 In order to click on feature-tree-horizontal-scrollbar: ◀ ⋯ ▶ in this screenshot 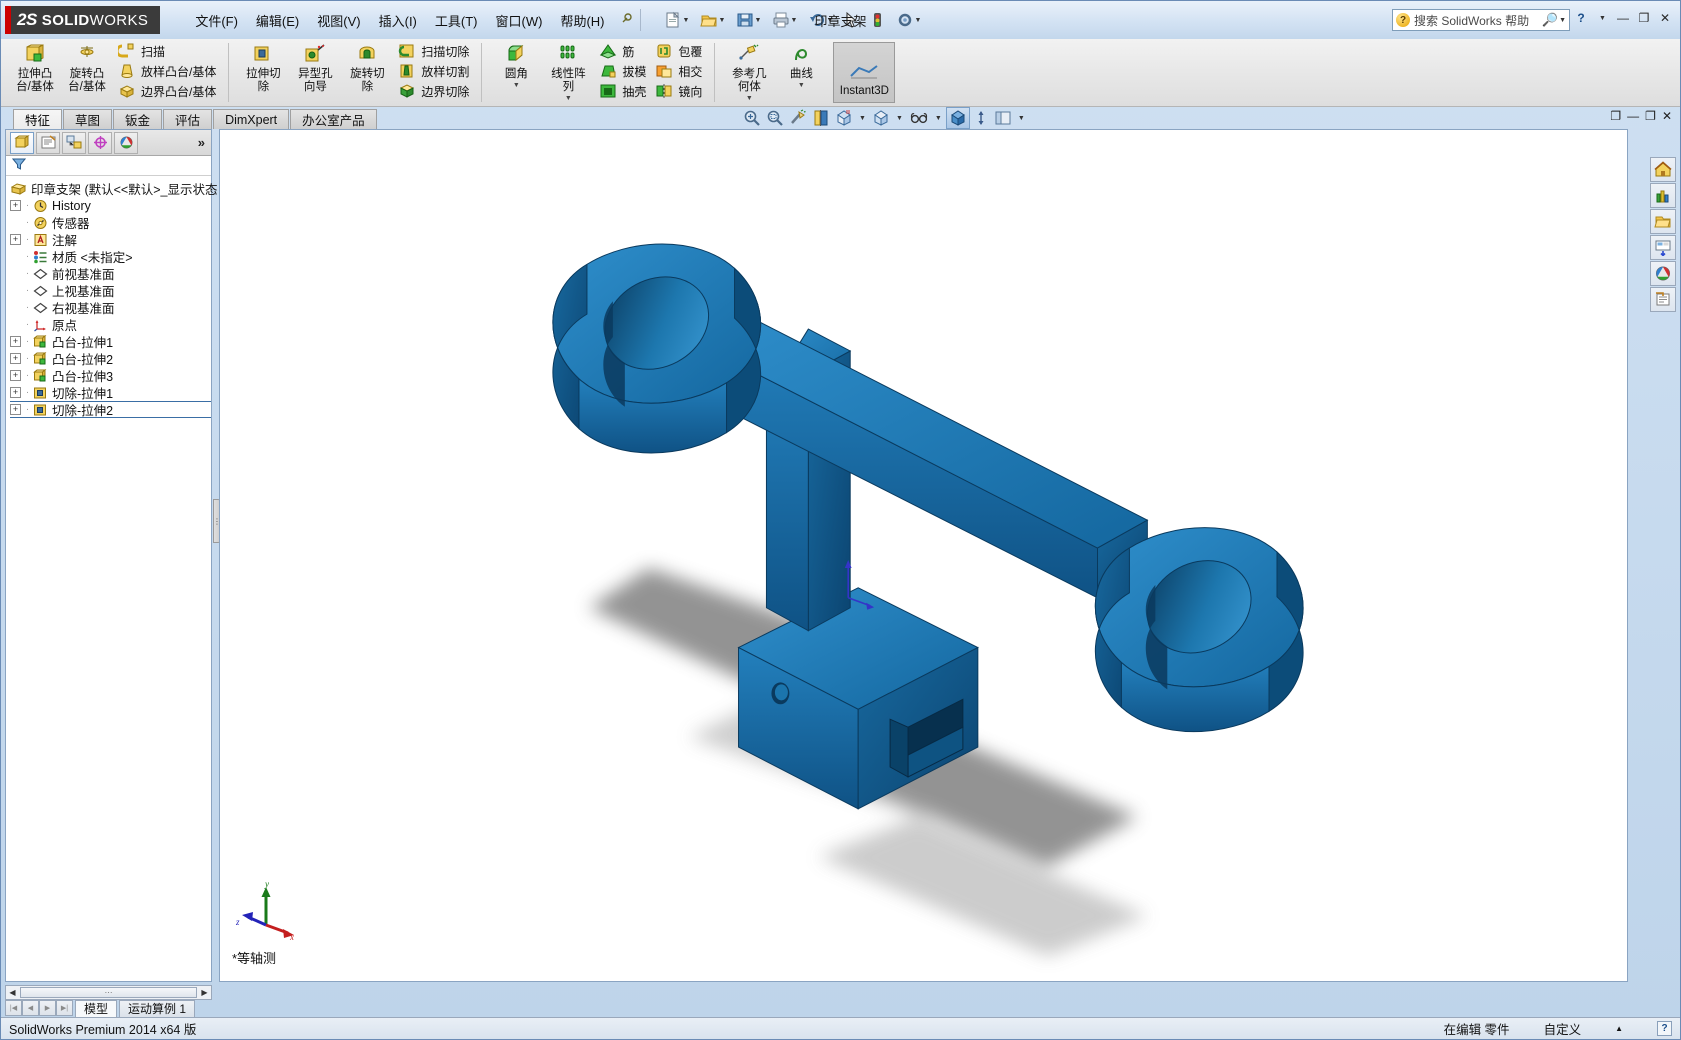, I will do `click(108, 992)`.